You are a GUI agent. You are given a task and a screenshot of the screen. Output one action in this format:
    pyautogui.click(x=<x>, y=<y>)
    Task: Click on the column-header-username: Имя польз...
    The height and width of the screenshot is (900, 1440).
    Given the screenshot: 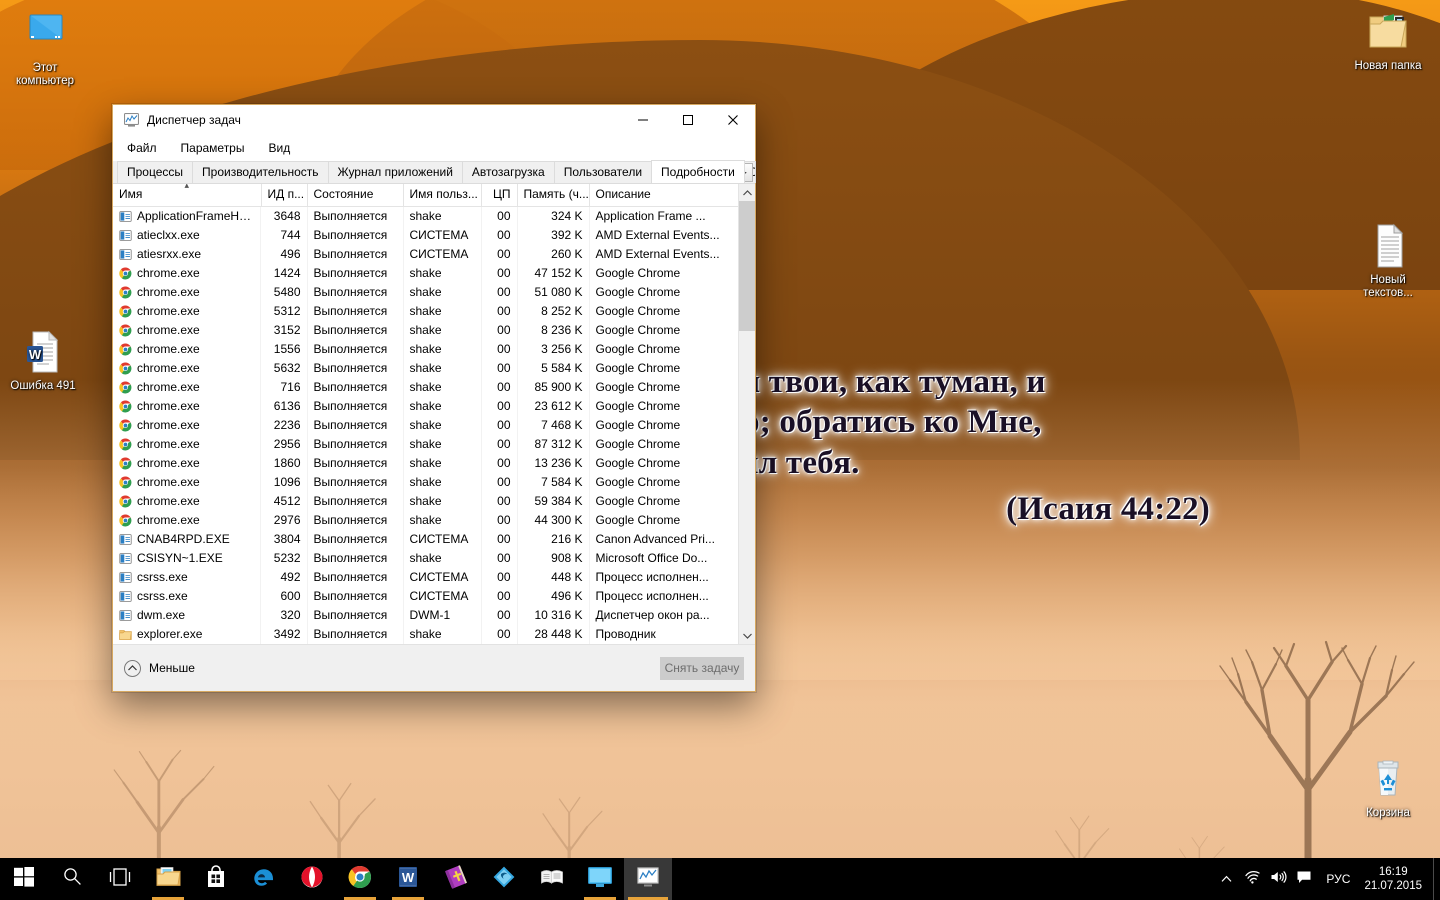 What is the action you would take?
    pyautogui.click(x=442, y=195)
    